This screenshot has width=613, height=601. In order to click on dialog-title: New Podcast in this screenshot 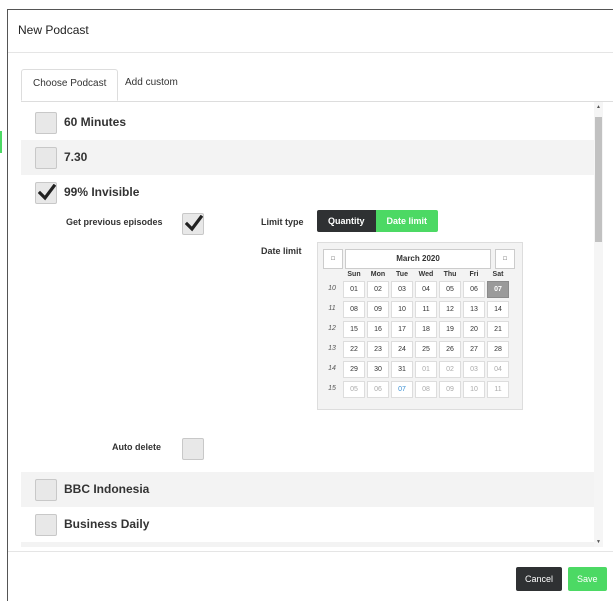, I will do `click(53, 30)`.